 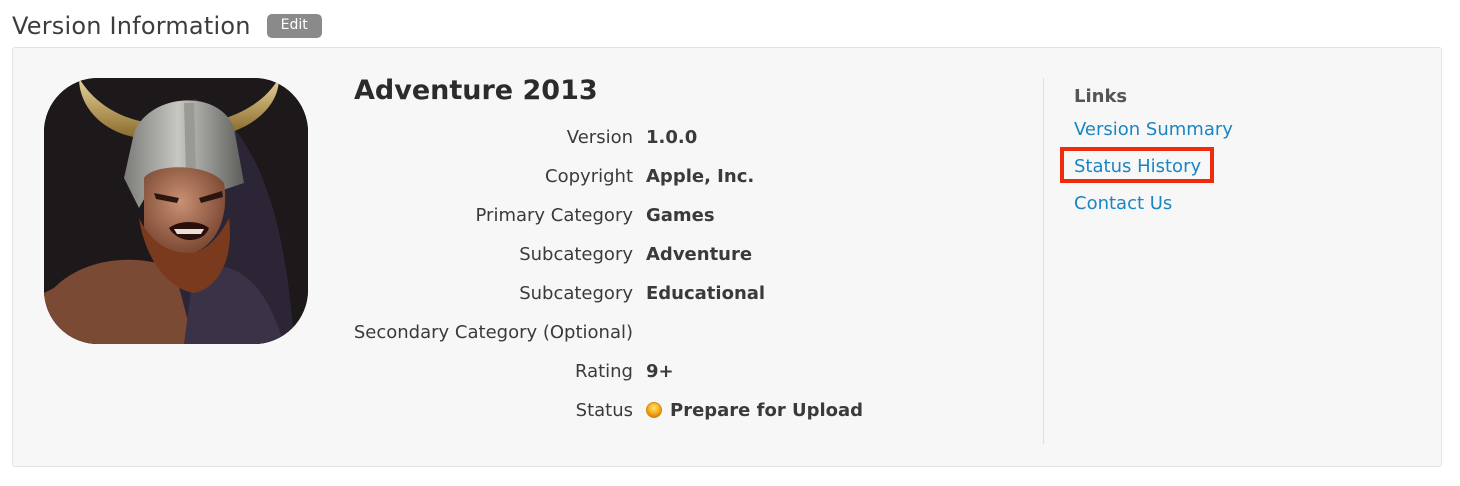 I want to click on links-title: Links, so click(x=1101, y=96).